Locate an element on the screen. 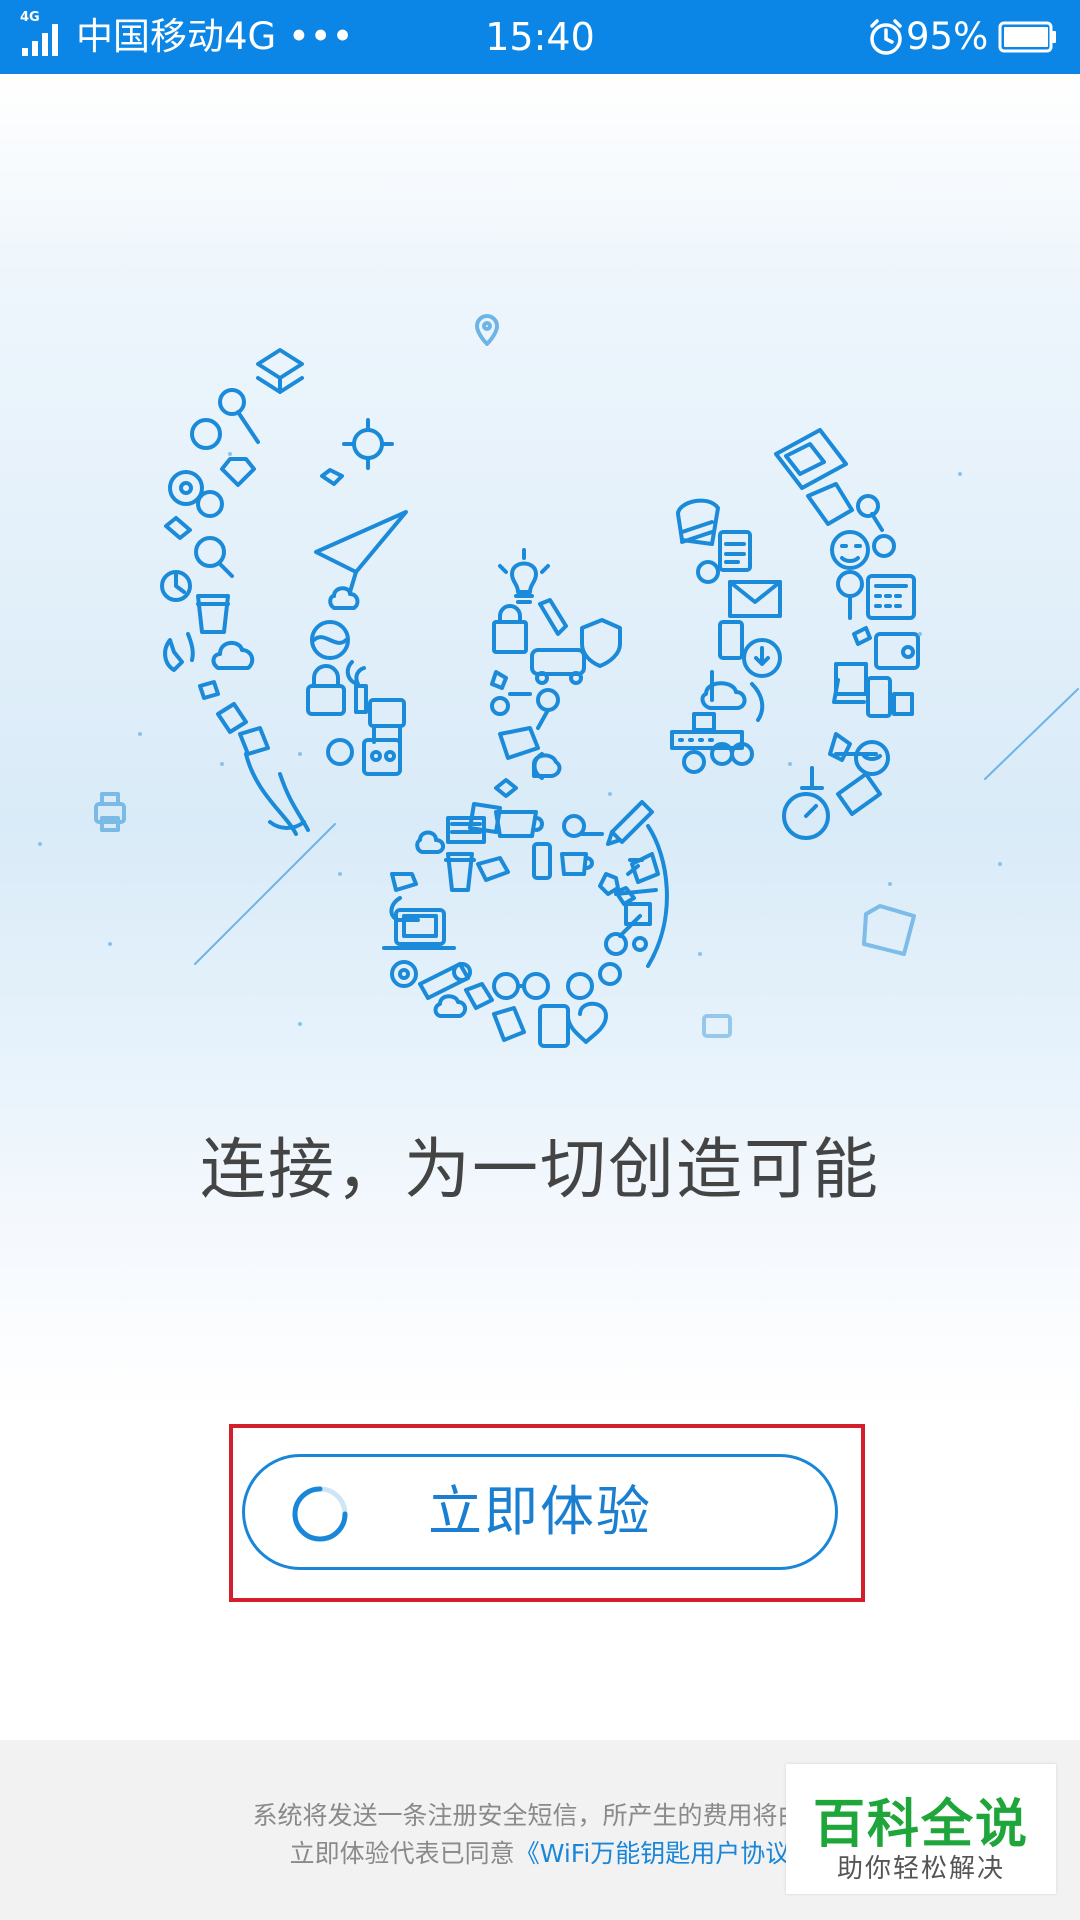 This screenshot has height=1920, width=1080. watermark-subtitle: 助你轻松解决 is located at coordinates (920, 1869).